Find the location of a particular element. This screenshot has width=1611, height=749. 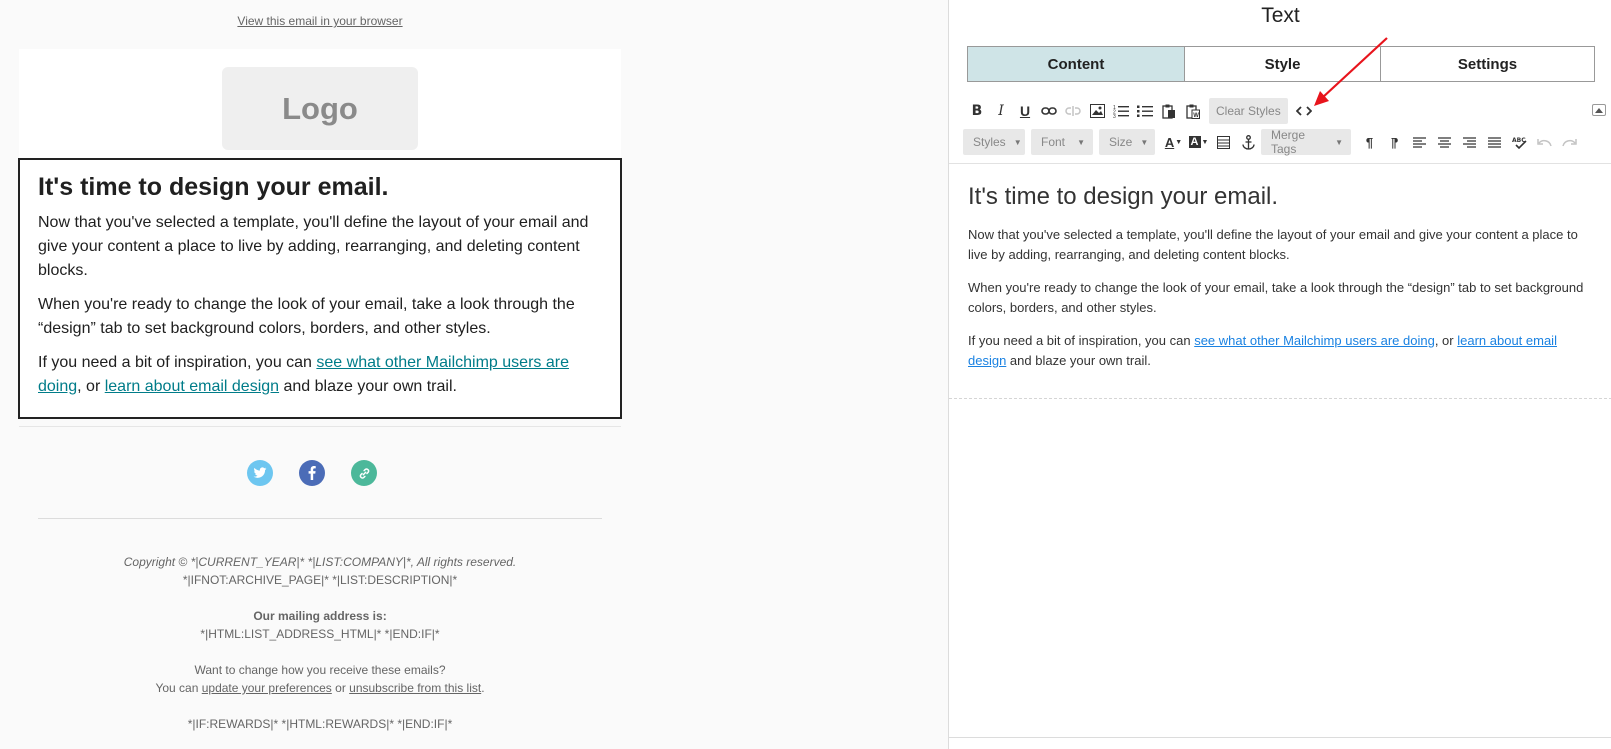

mailchimp-users-link: see what other Mailchimp users are doing is located at coordinates (1314, 340).